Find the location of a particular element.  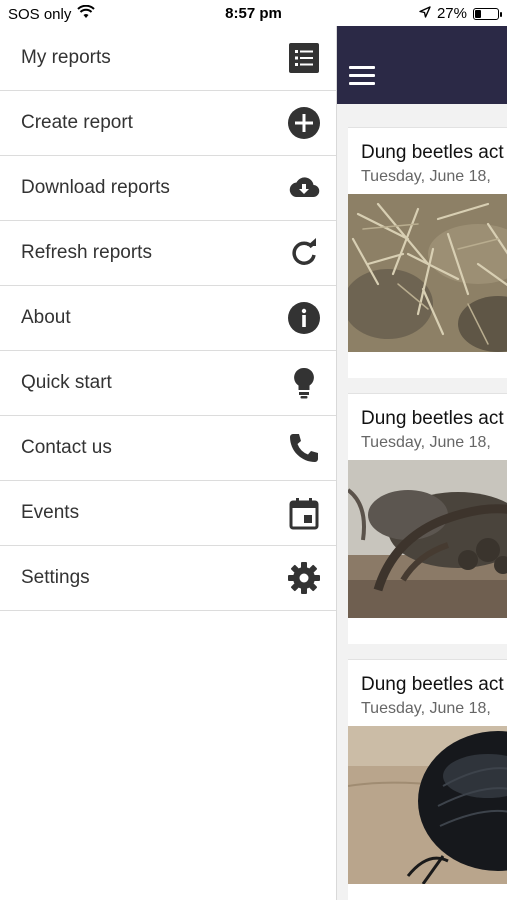

carrier-label: SOS only is located at coordinates (40, 14).